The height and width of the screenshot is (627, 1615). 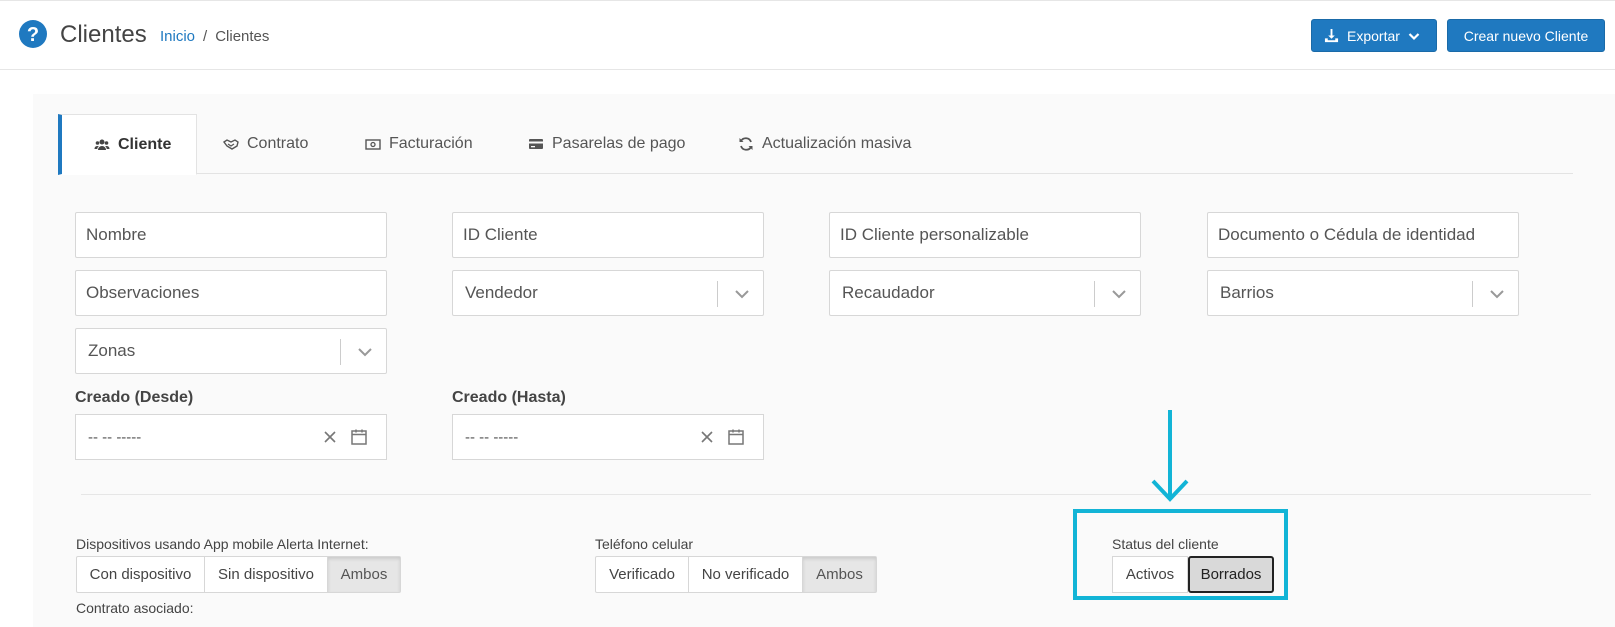 What do you see at coordinates (985, 293) in the screenshot?
I see `recaudador-select: Recaudador` at bounding box center [985, 293].